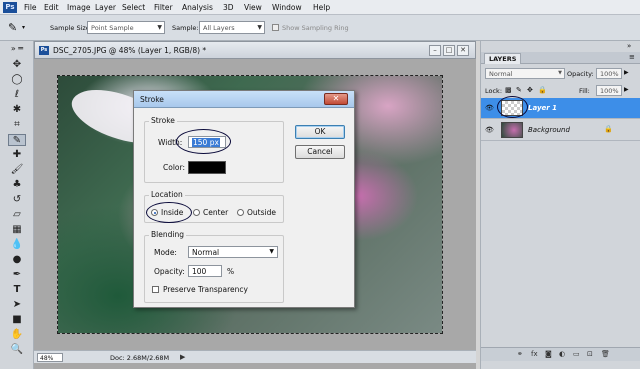  Describe the element at coordinates (632, 57) in the screenshot. I see `panel-menu-icon: ≡` at that location.